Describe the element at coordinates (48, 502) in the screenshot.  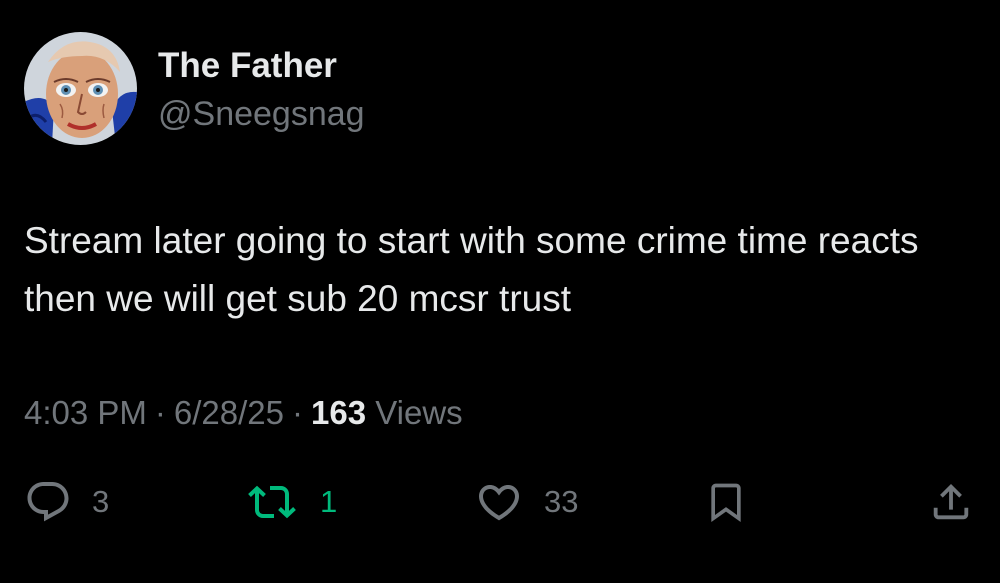
I see `reply-icon` at that location.